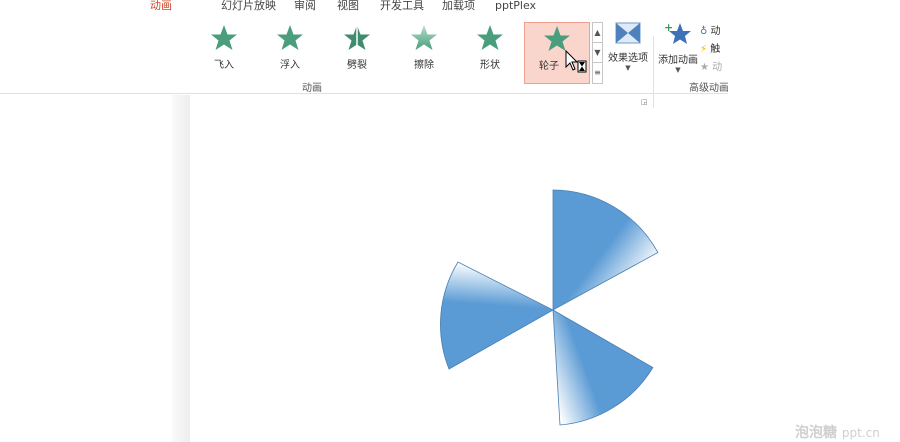 Image resolution: width=900 pixels, height=442 pixels. I want to click on watermark-brand: 泡泡糖, so click(816, 433).